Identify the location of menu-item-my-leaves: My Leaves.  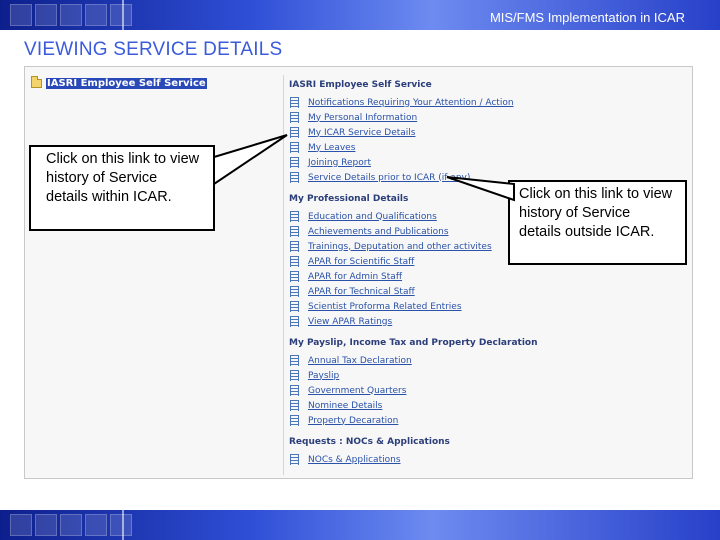
(479, 147).